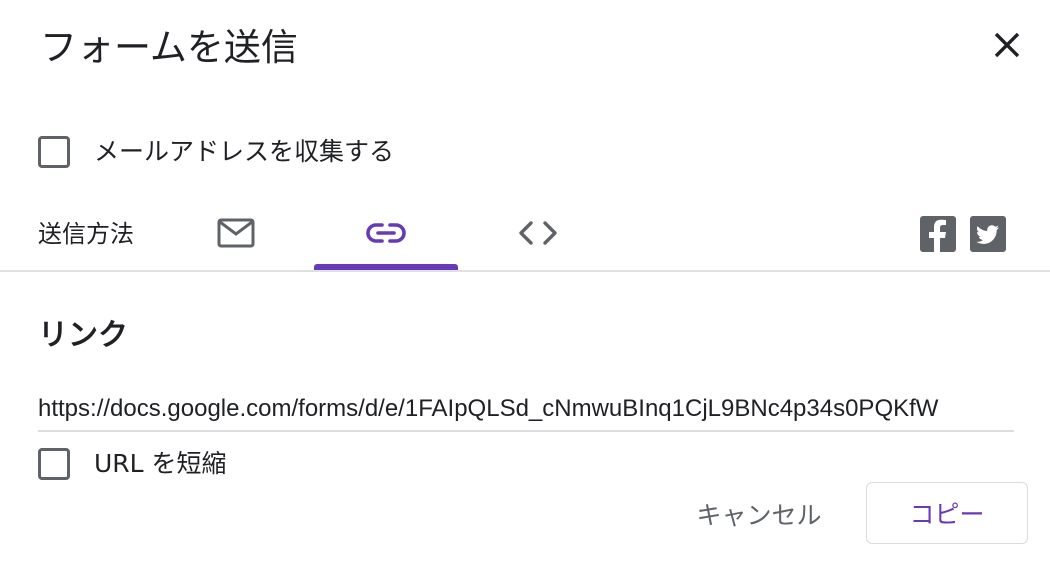  What do you see at coordinates (947, 513) in the screenshot?
I see `copy-button: コピー` at bounding box center [947, 513].